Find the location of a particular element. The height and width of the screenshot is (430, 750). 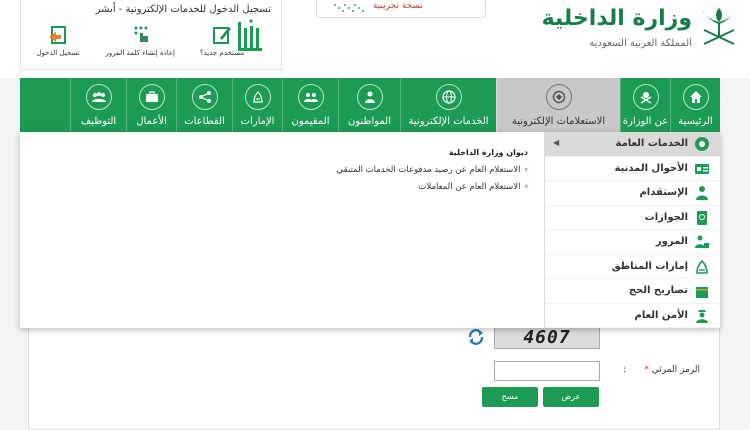

nav-business: الأعمال is located at coordinates (151, 105).